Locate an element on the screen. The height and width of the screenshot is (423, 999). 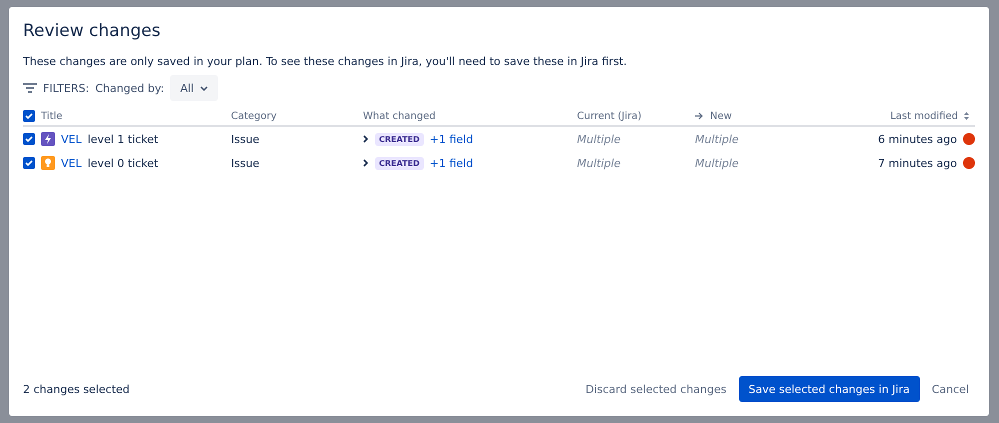
column-header: Title is located at coordinates (51, 116).